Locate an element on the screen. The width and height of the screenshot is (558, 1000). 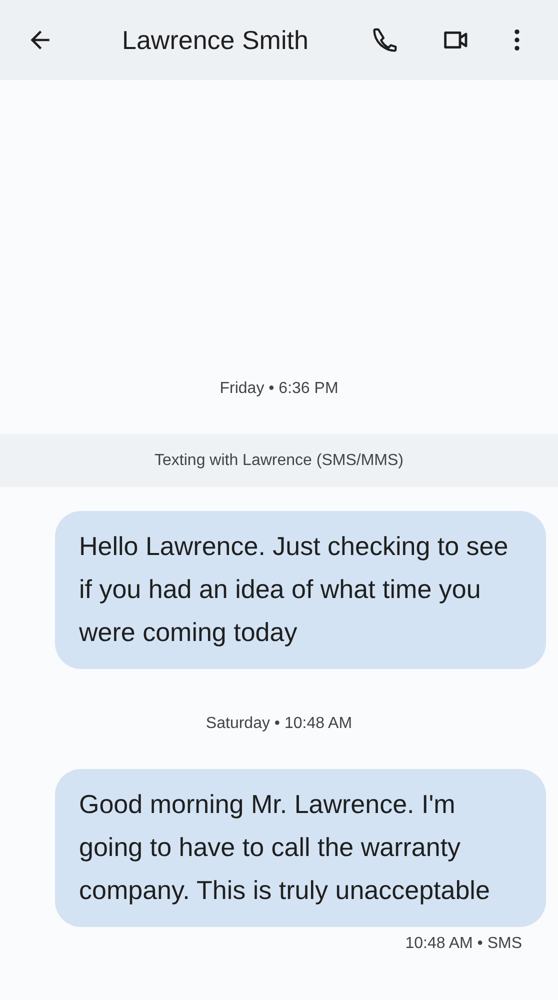
banner-text: Texting with Lawrence (SMS/MMS) is located at coordinates (279, 461).